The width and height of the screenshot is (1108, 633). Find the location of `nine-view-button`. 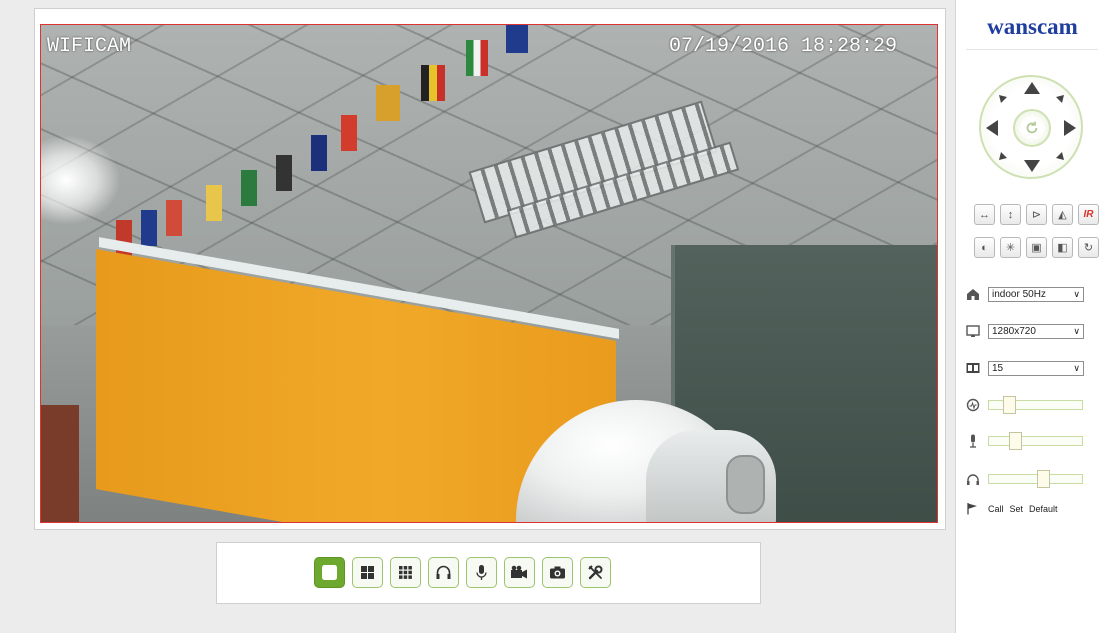

nine-view-button is located at coordinates (405, 572).